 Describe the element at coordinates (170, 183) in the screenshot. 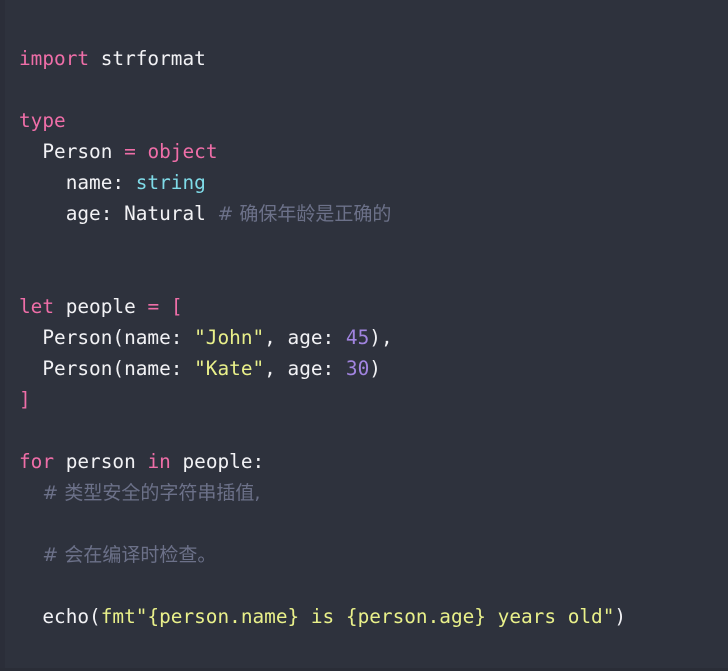

I see `token-builtin: string` at that location.